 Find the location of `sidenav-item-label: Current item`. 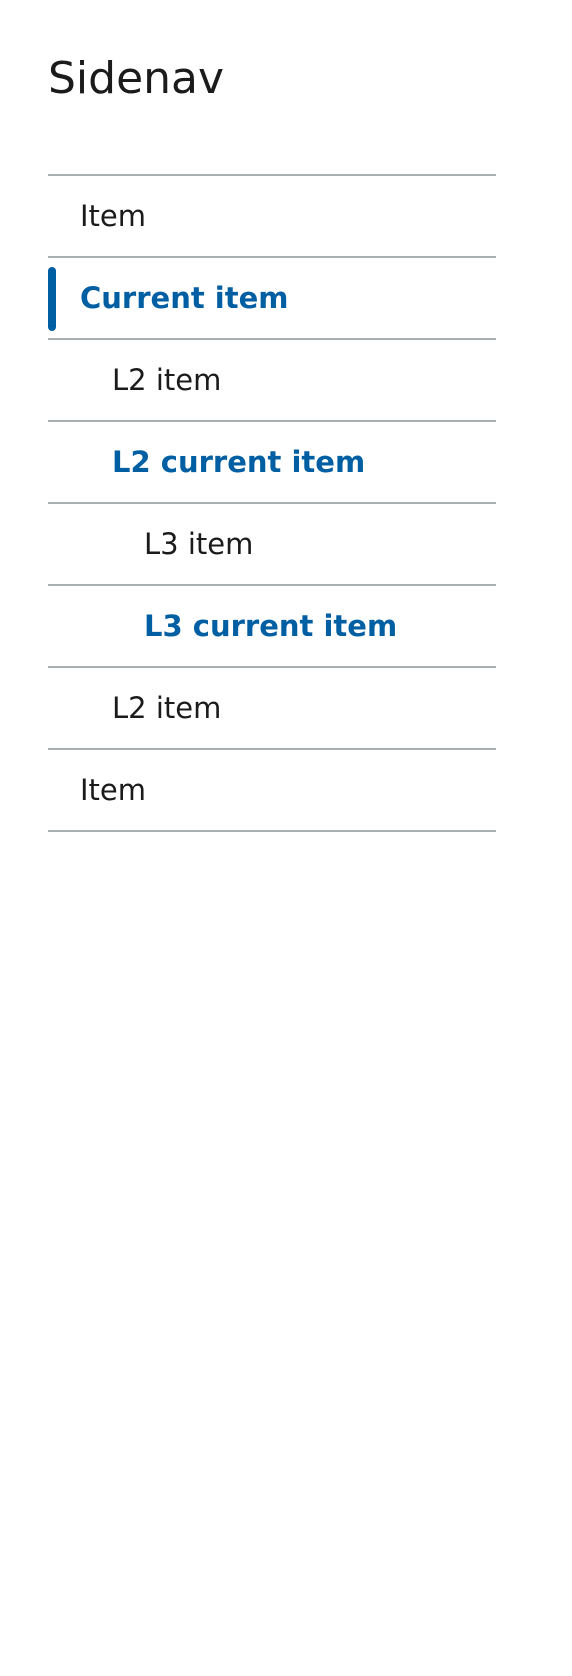

sidenav-item-label: Current item is located at coordinates (184, 298).